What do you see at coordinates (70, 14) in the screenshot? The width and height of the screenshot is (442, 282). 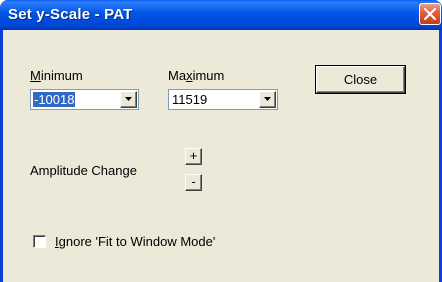 I see `window-title: Set y-Scale - PAT` at bounding box center [70, 14].